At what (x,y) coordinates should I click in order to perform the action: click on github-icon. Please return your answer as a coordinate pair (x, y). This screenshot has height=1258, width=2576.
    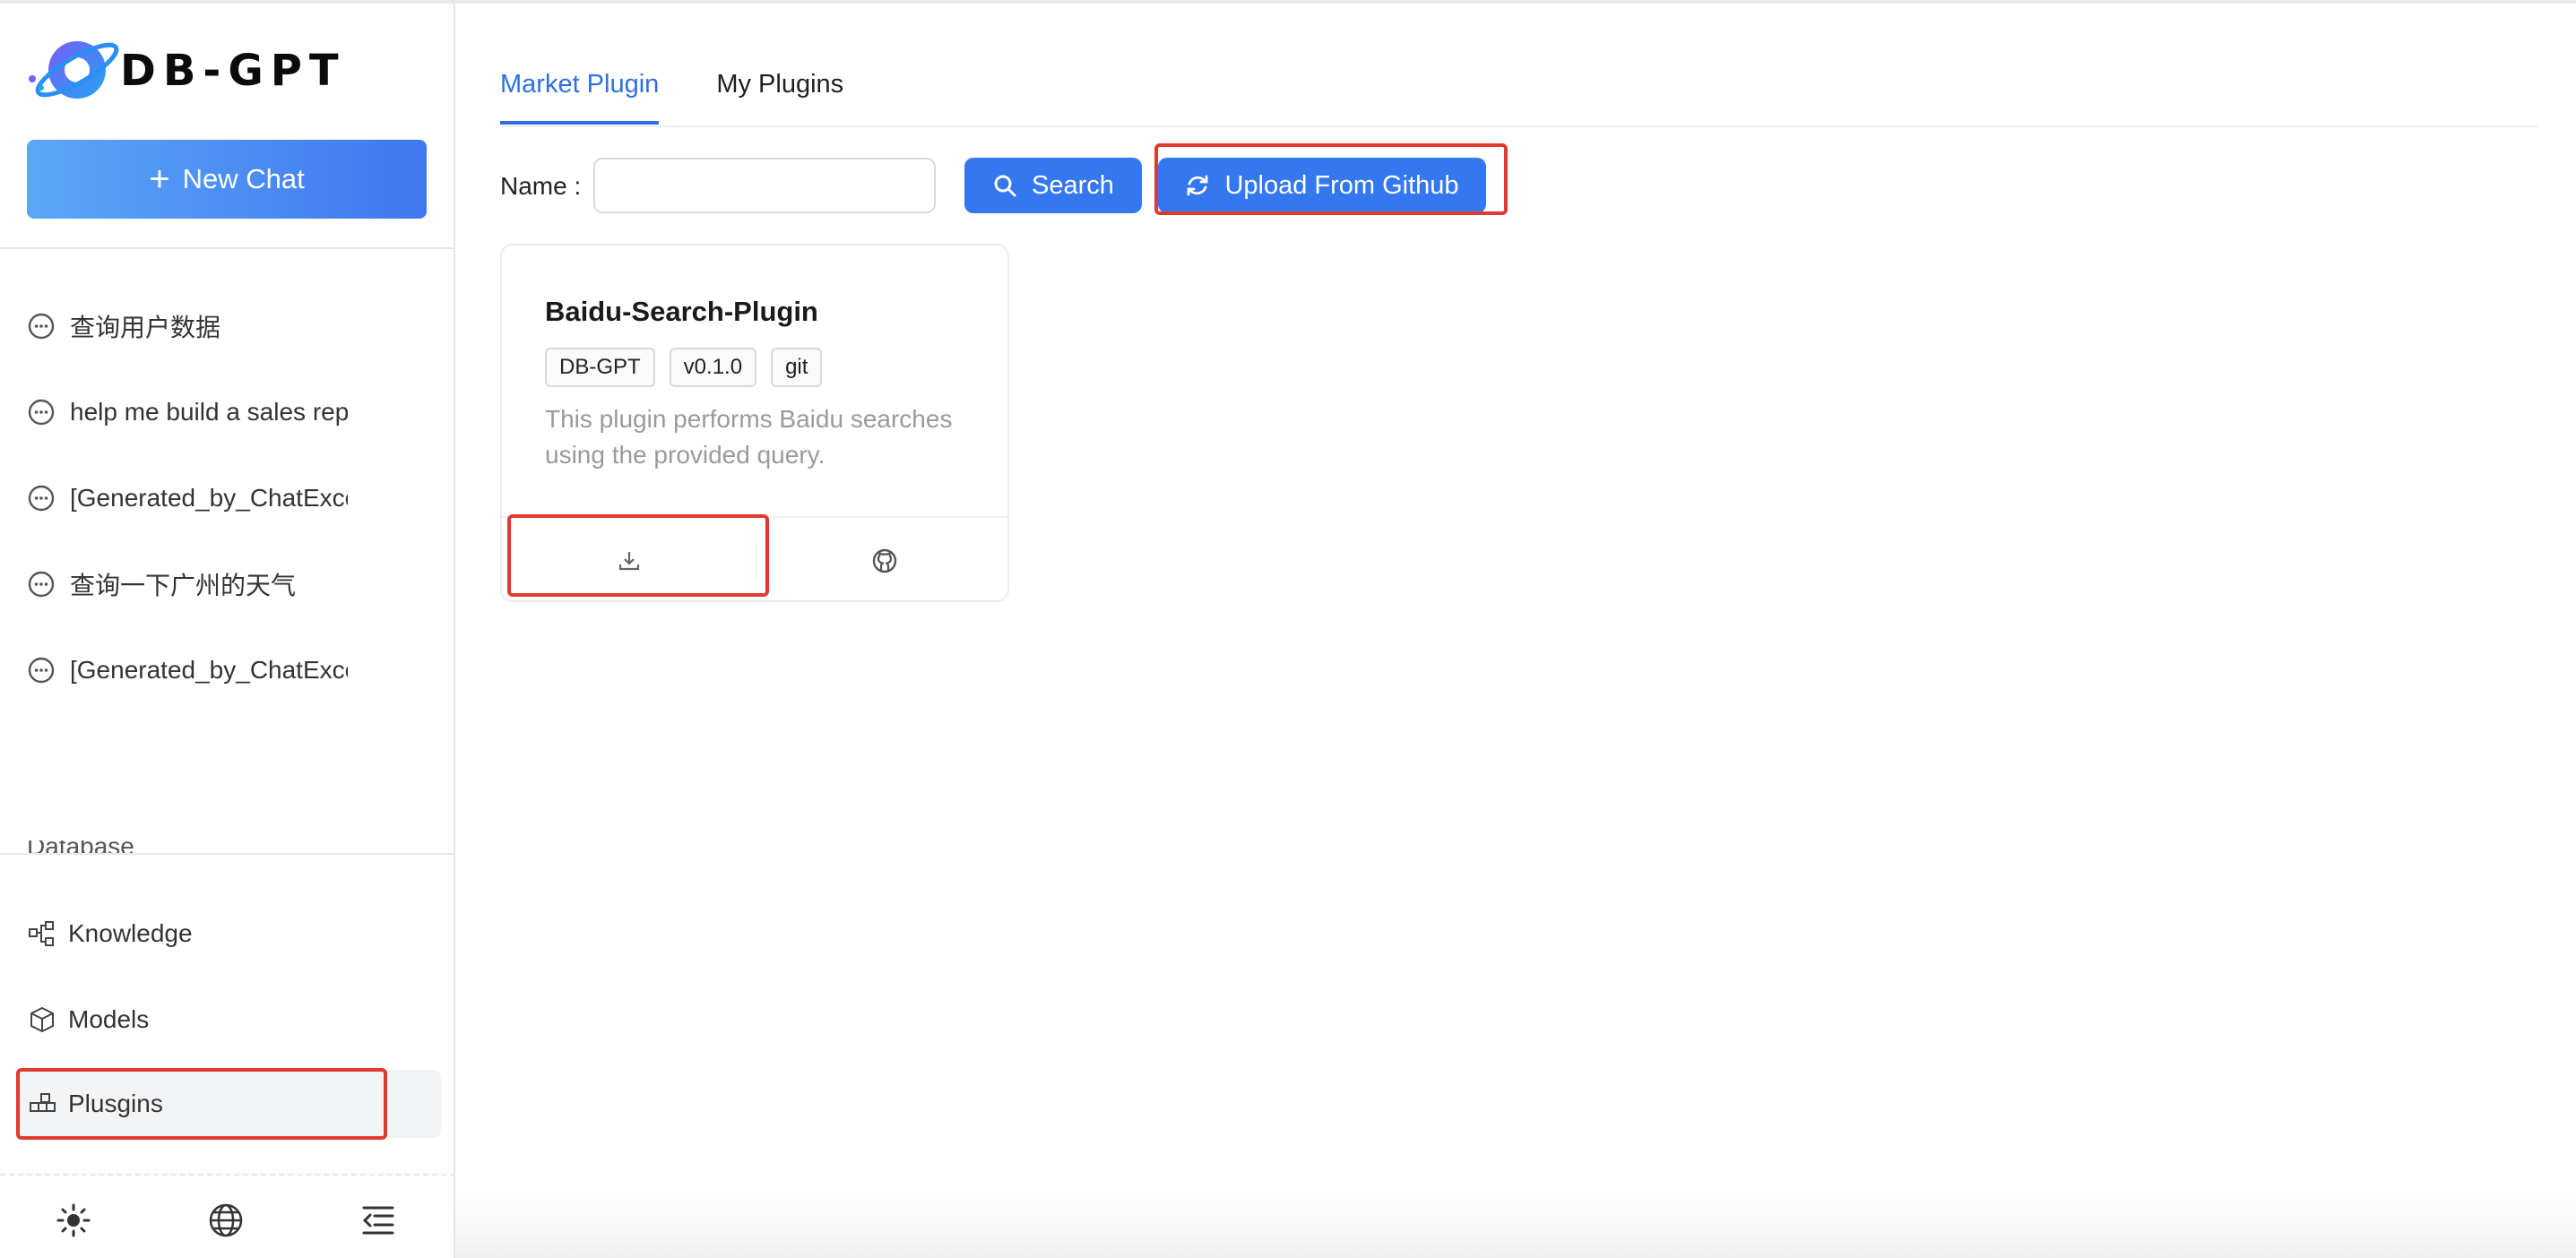
    Looking at the image, I should click on (884, 560).